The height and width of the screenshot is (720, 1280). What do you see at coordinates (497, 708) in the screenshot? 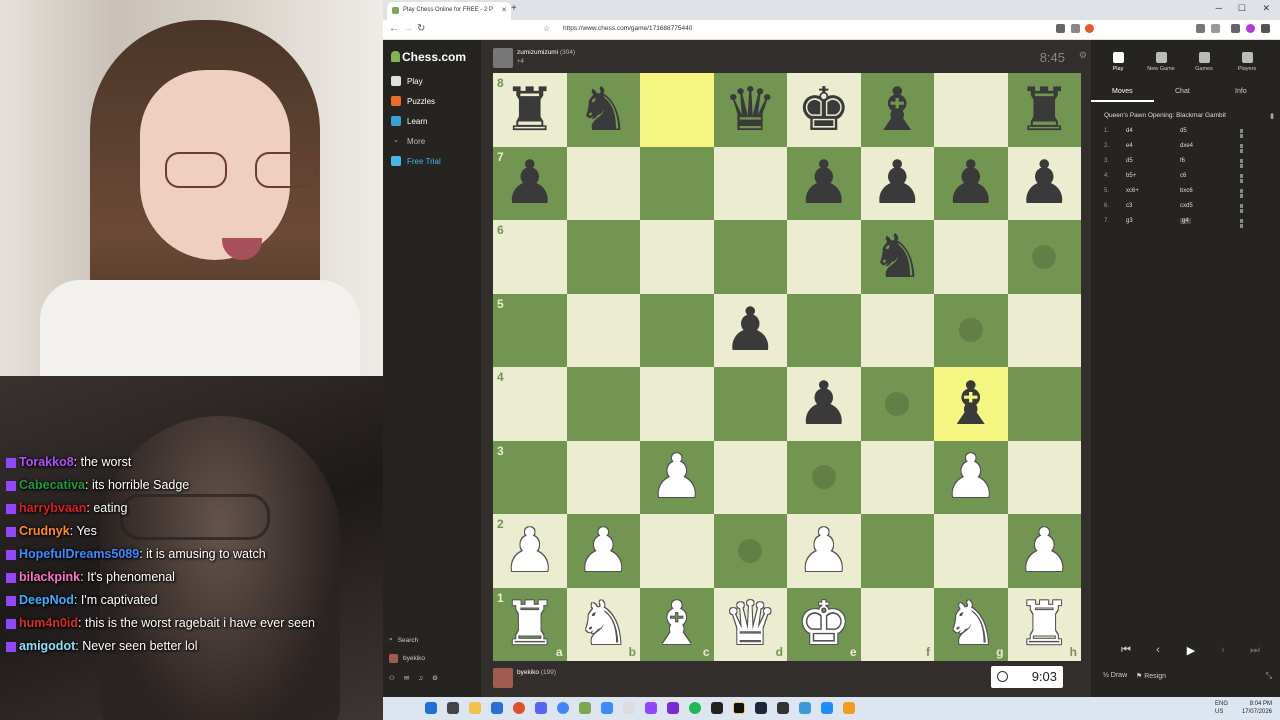
I see `app-icon` at bounding box center [497, 708].